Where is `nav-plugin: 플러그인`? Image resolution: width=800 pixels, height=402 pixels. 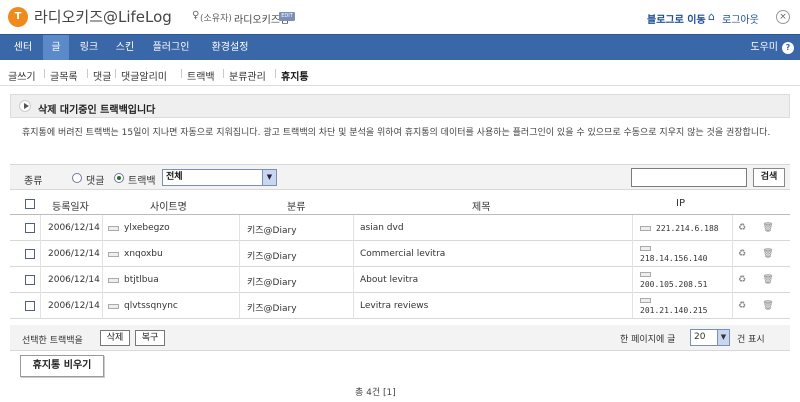 nav-plugin: 플러그인 is located at coordinates (171, 48).